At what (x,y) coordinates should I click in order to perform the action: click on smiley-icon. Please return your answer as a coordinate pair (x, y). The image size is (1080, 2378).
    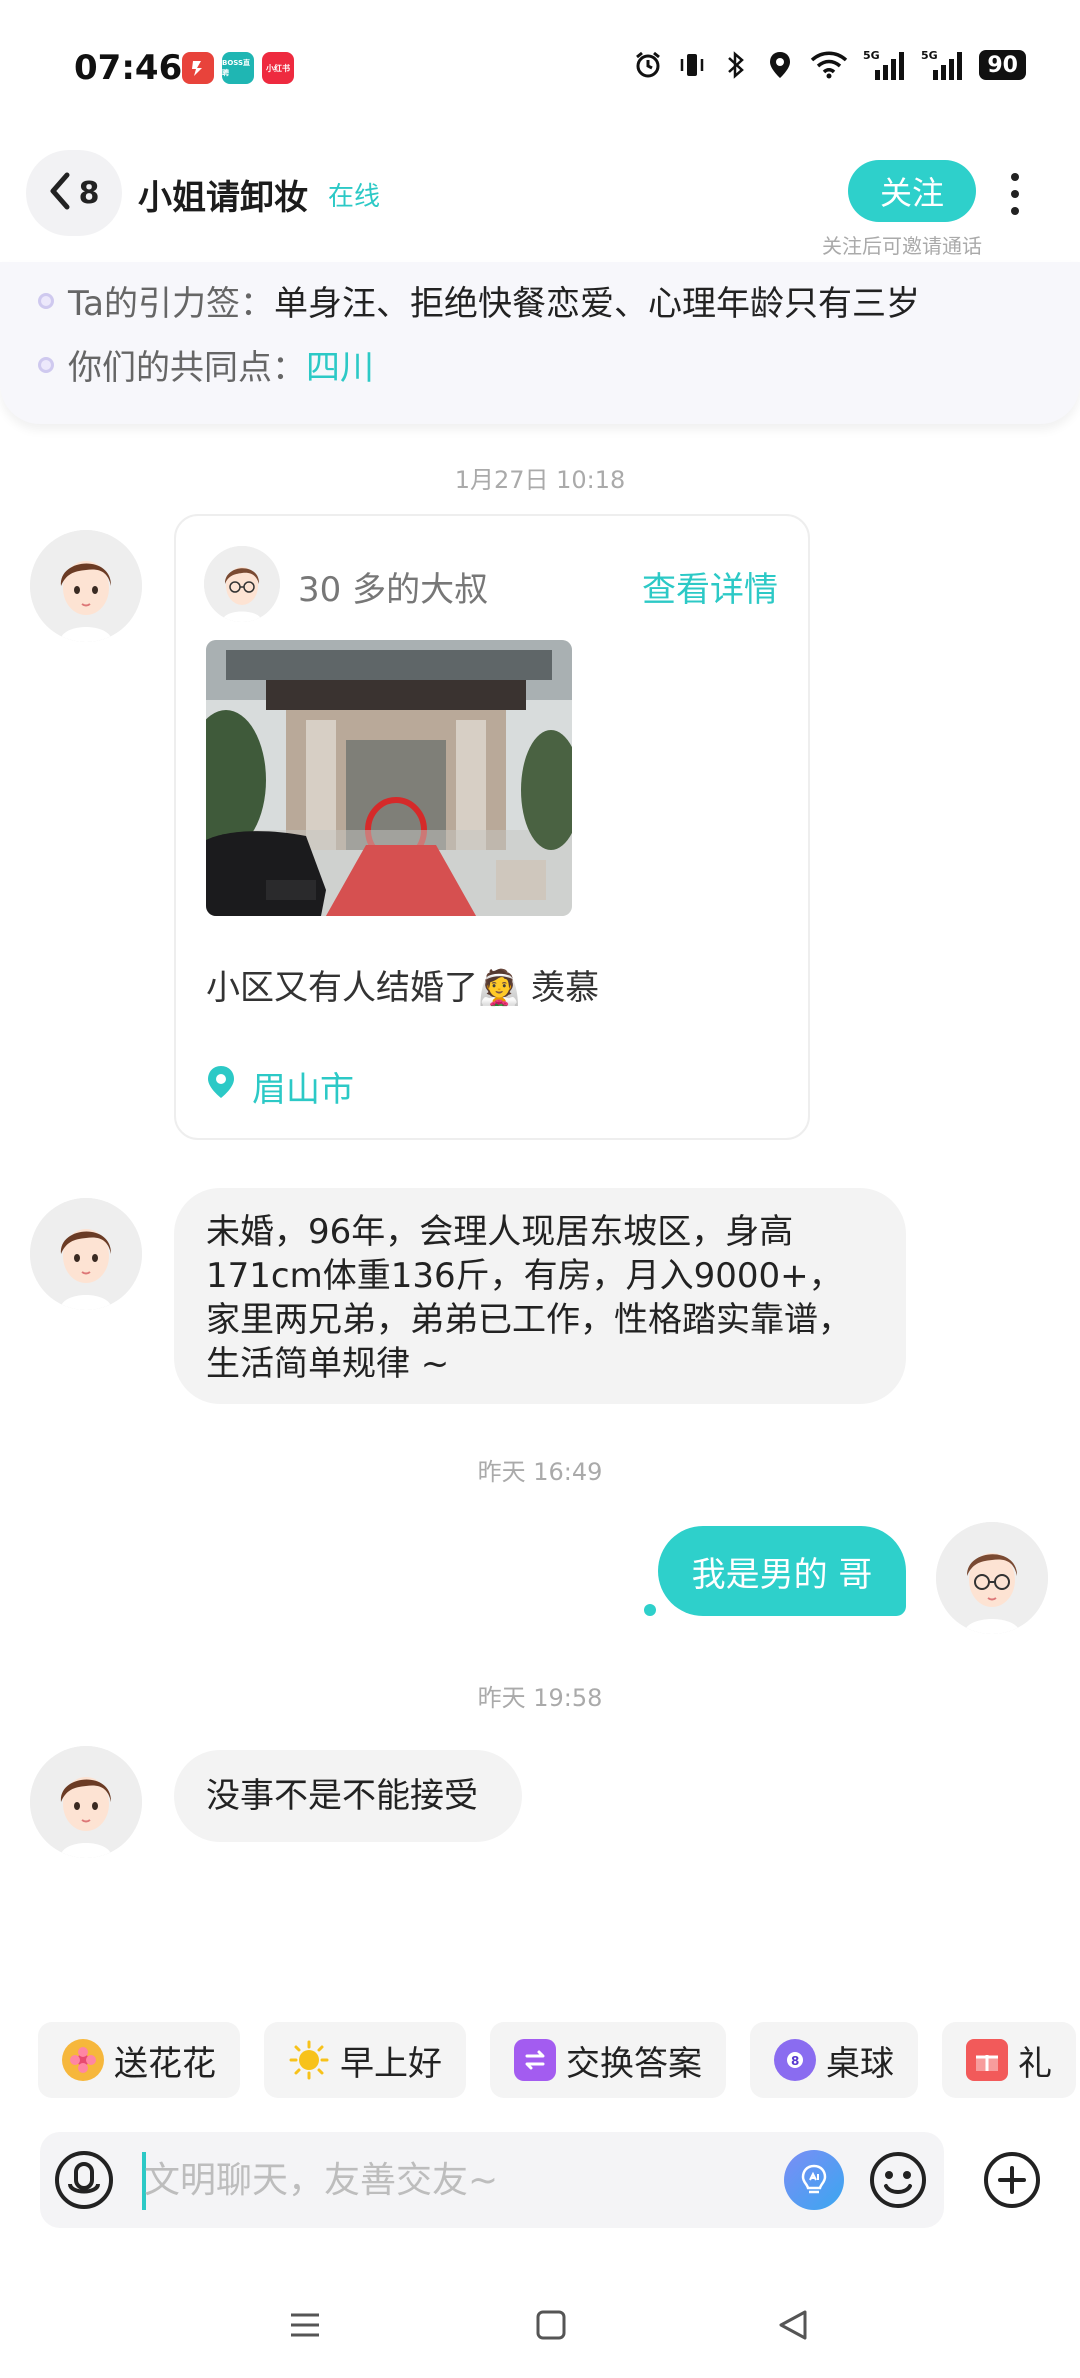
    Looking at the image, I should click on (898, 2180).